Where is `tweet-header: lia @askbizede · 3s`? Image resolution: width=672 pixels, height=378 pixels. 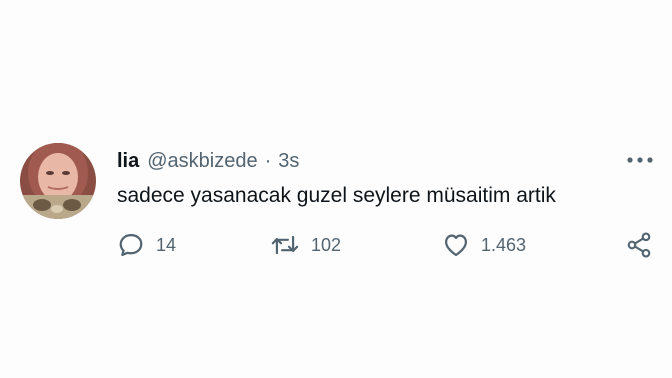
tweet-header: lia @askbizede · 3s is located at coordinates (208, 161).